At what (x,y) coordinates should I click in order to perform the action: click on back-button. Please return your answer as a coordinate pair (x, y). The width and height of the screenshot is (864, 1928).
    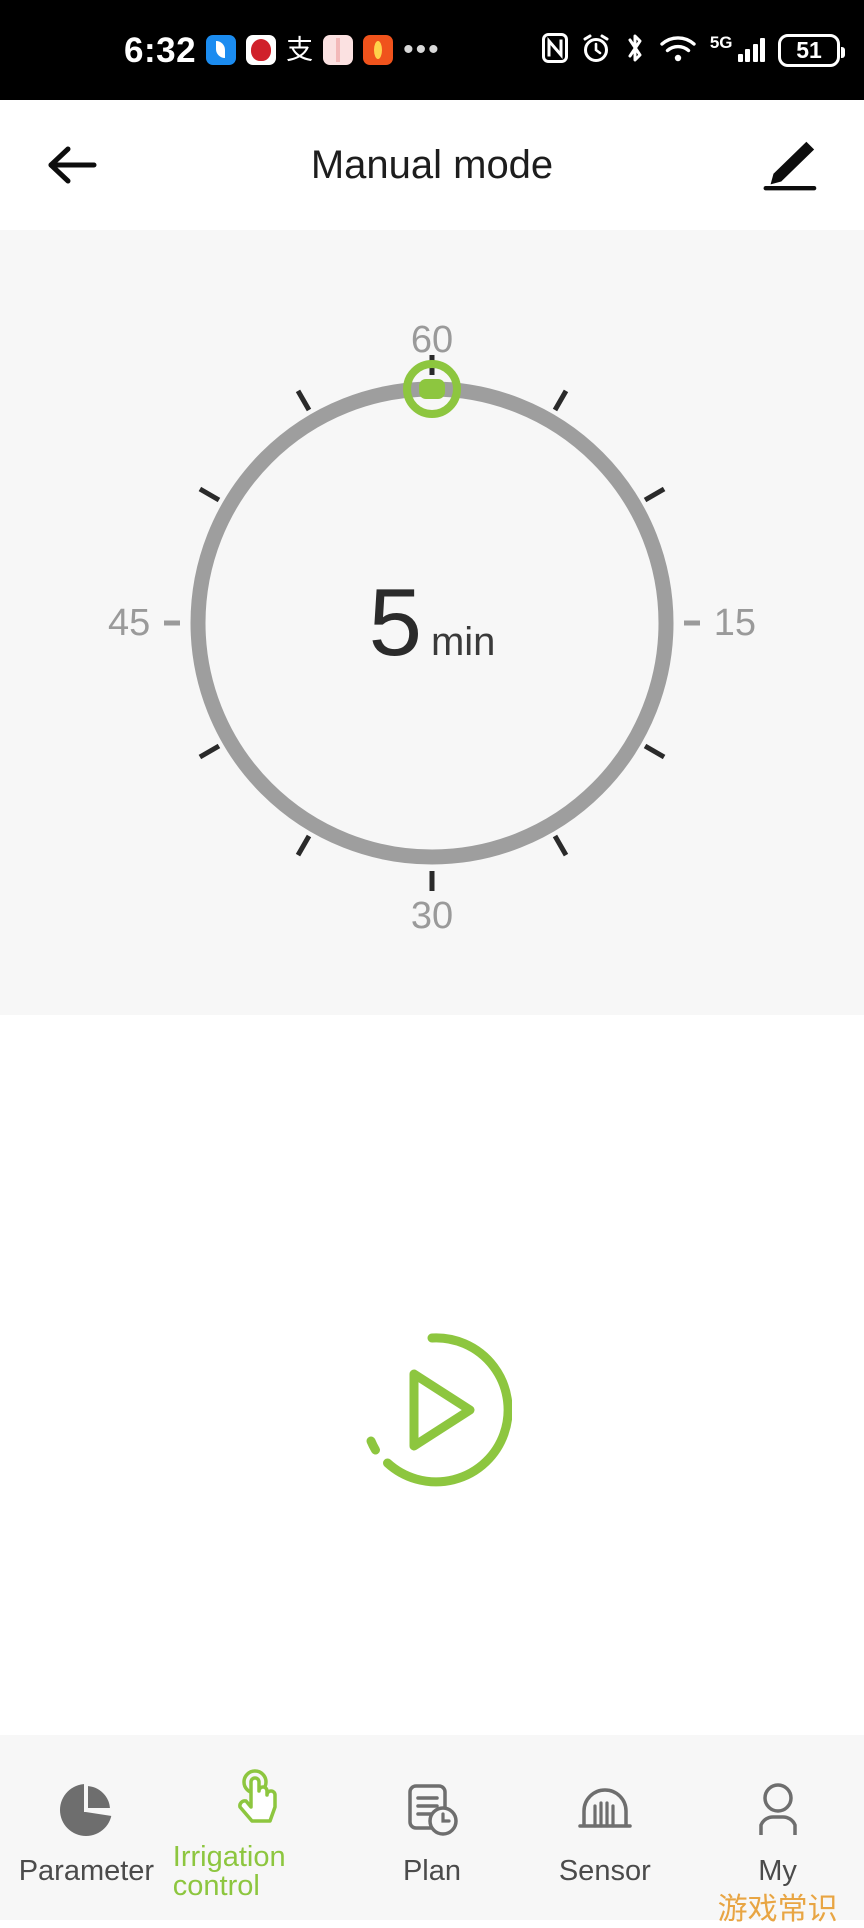
    Looking at the image, I should click on (76, 165).